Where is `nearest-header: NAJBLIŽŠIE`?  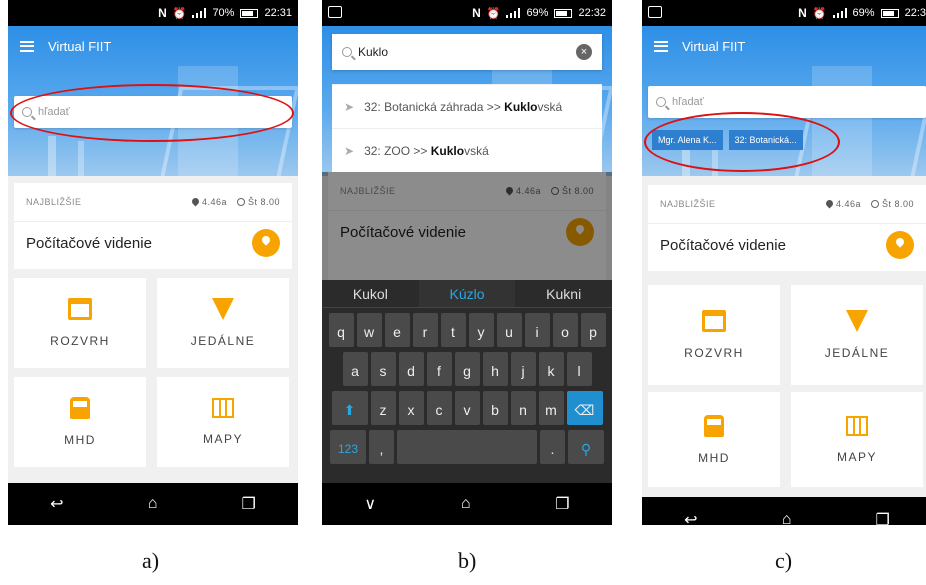
nearest-header: NAJBLIŽŠIE is located at coordinates (54, 202).